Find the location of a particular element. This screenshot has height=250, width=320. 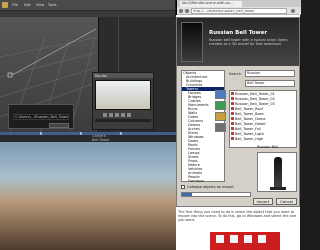

menu-icon is located at coordinates (293, 11).